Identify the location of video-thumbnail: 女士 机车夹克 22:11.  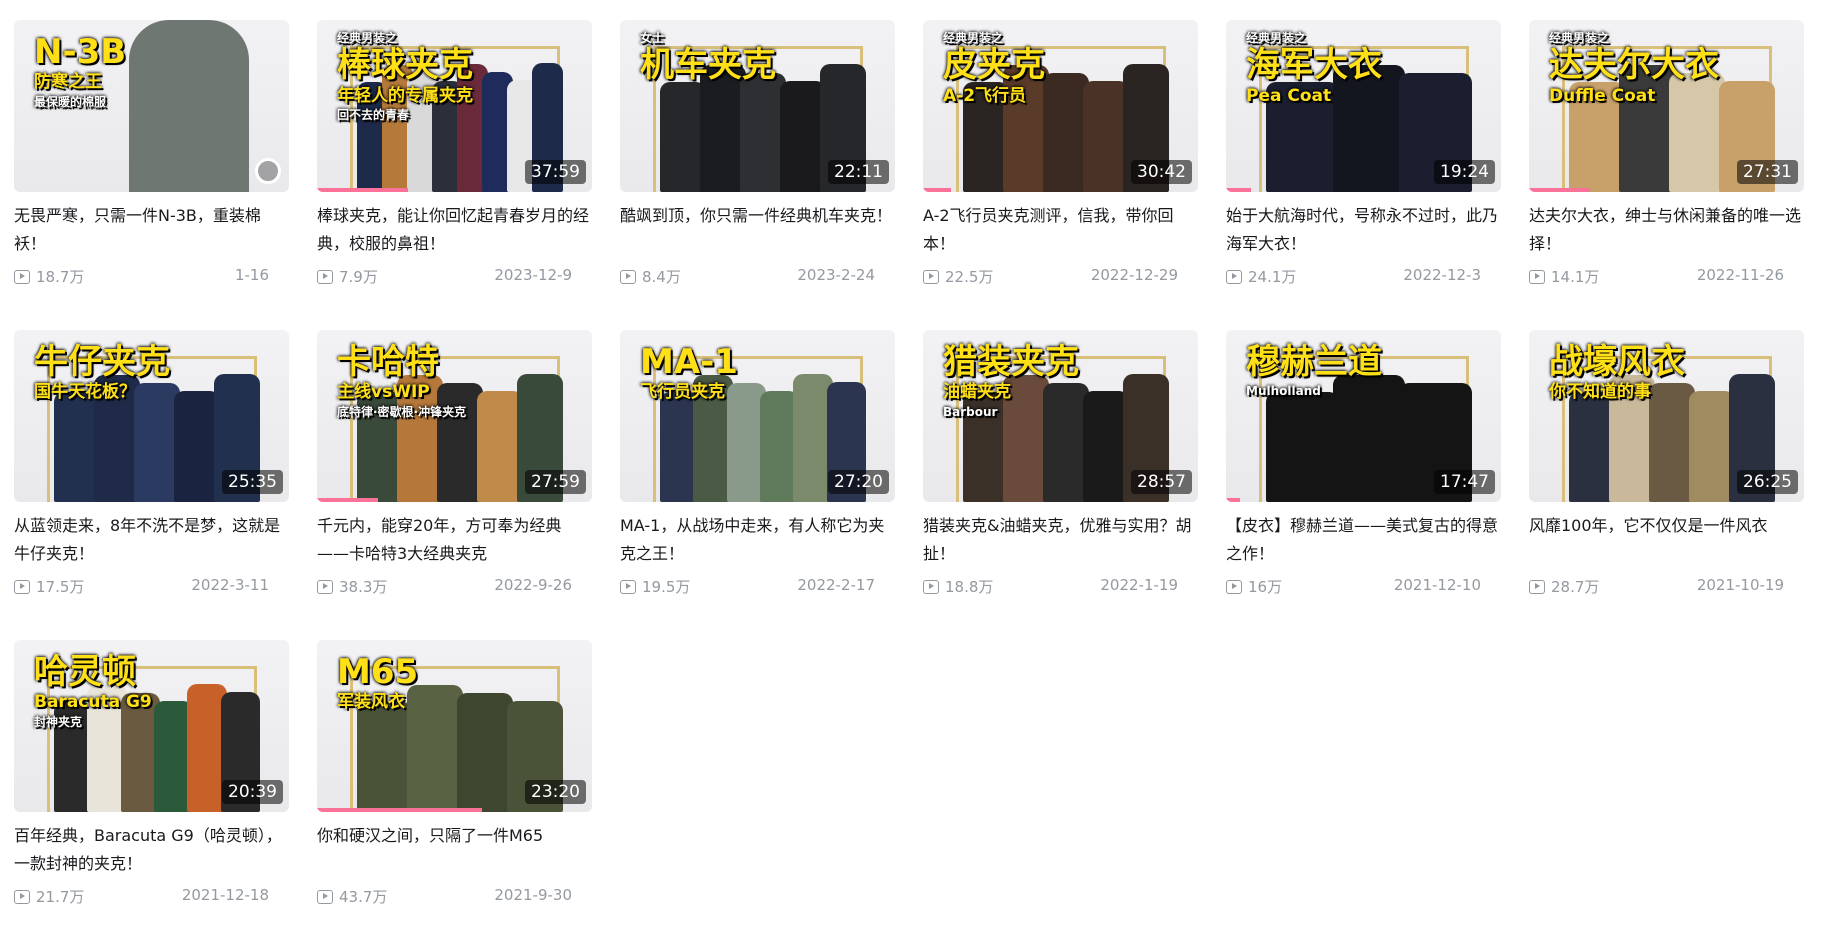
(757, 106).